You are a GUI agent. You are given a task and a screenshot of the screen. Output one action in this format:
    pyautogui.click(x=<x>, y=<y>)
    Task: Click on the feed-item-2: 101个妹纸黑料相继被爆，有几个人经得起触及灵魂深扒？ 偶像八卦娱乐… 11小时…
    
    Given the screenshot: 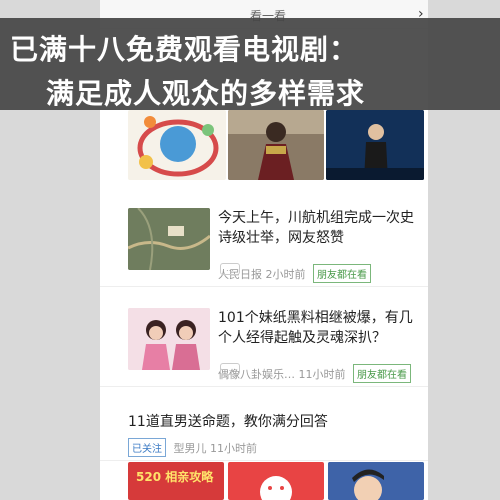 What is the action you would take?
    pyautogui.click(x=264, y=347)
    